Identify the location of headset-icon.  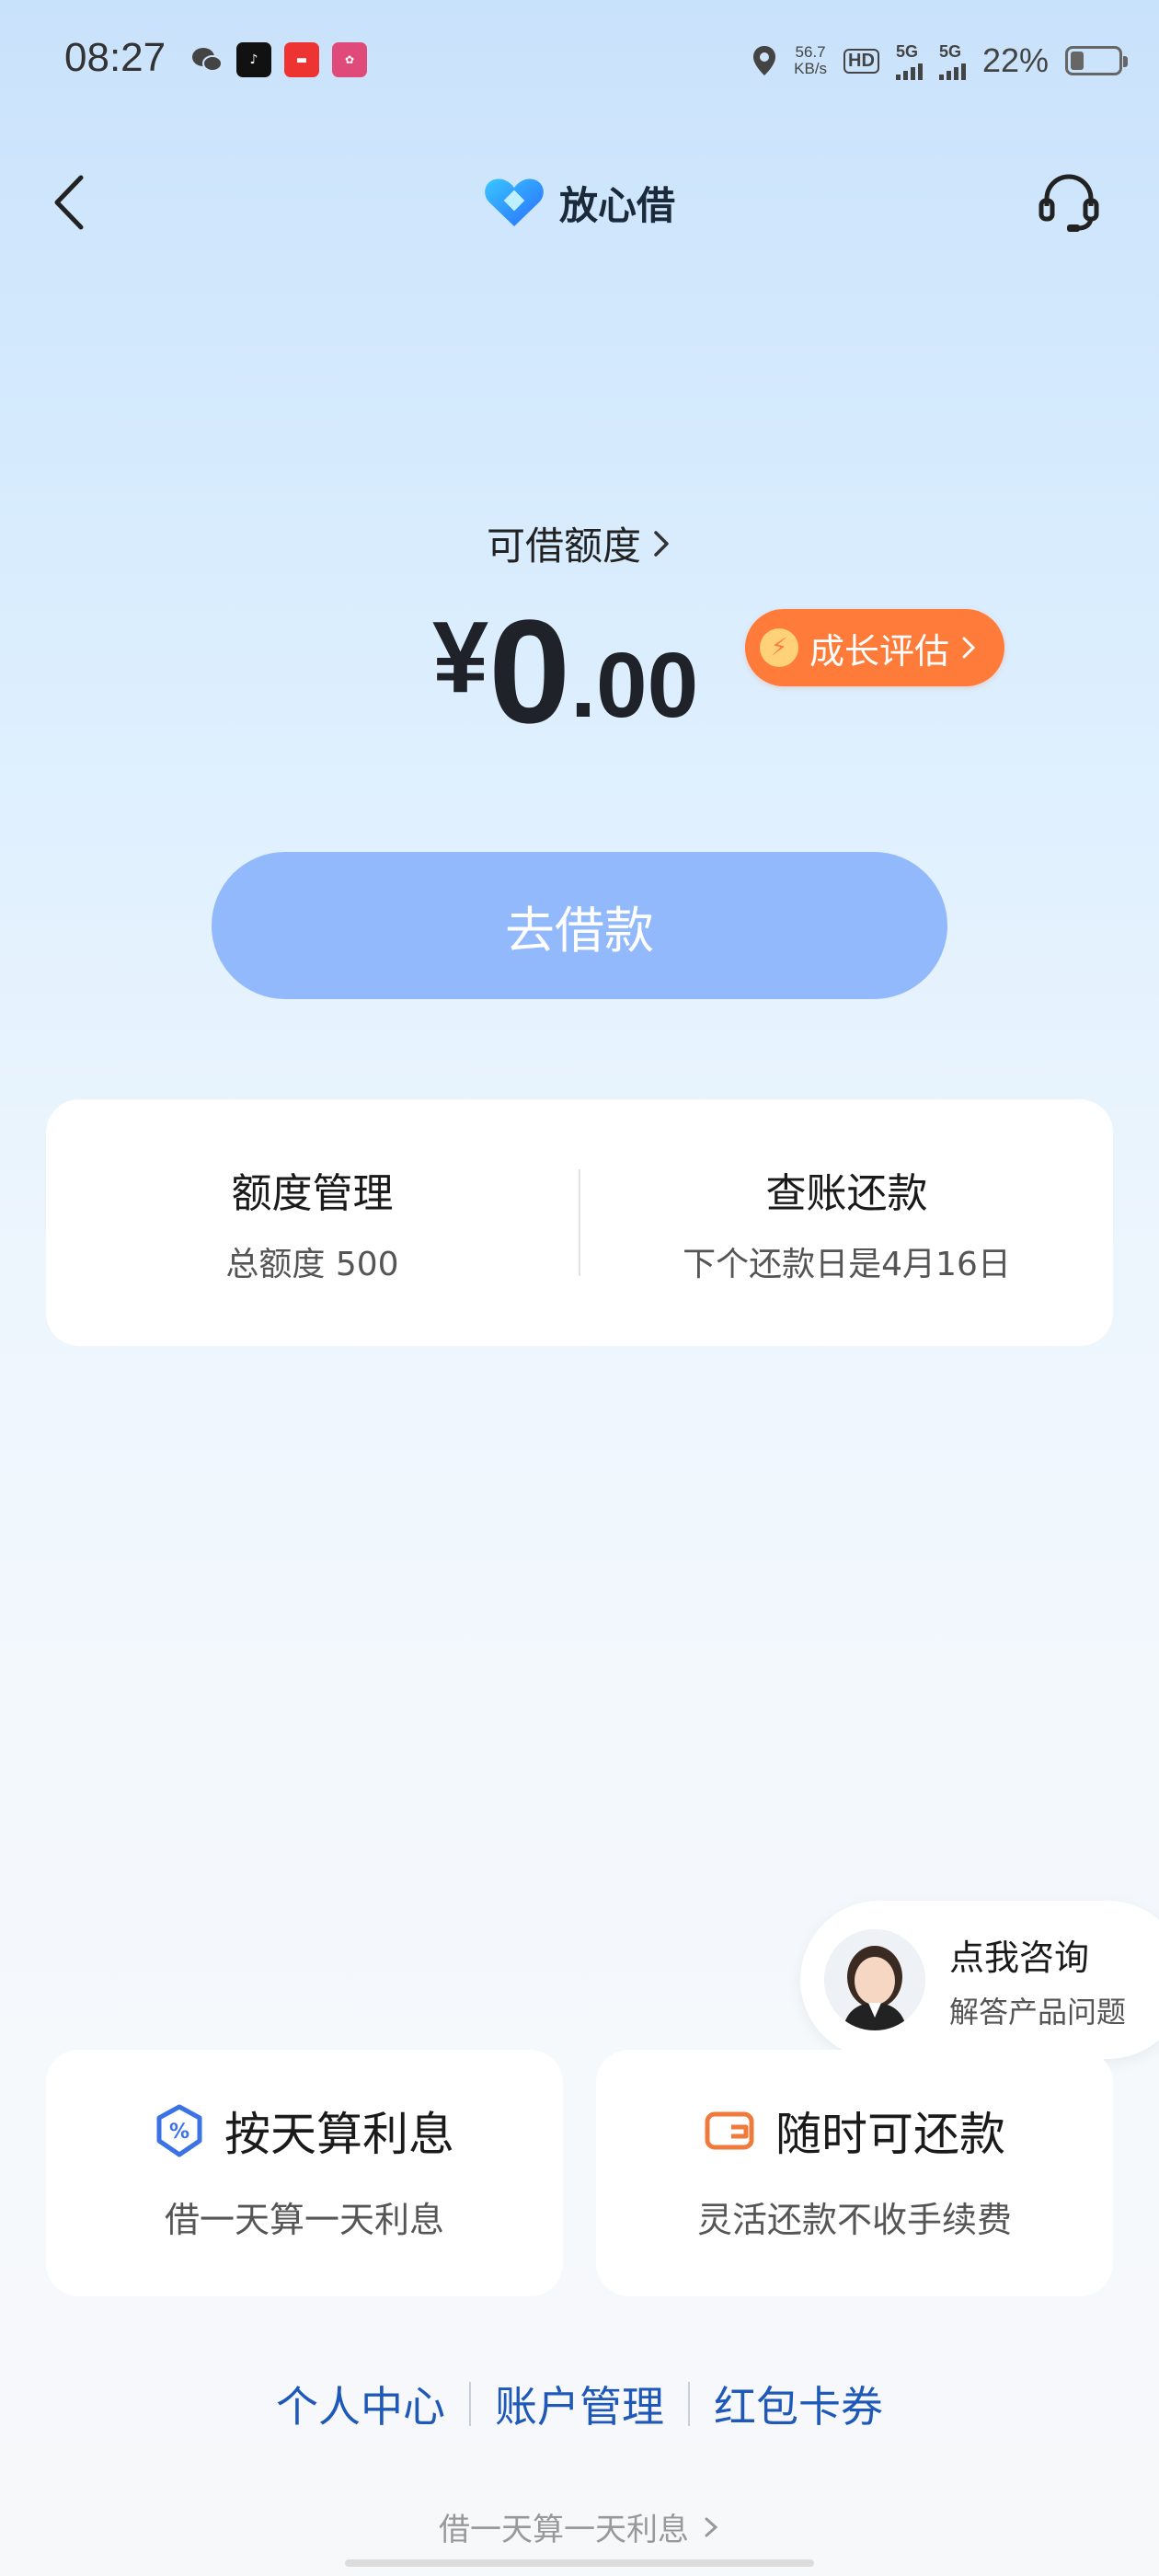
(1069, 203).